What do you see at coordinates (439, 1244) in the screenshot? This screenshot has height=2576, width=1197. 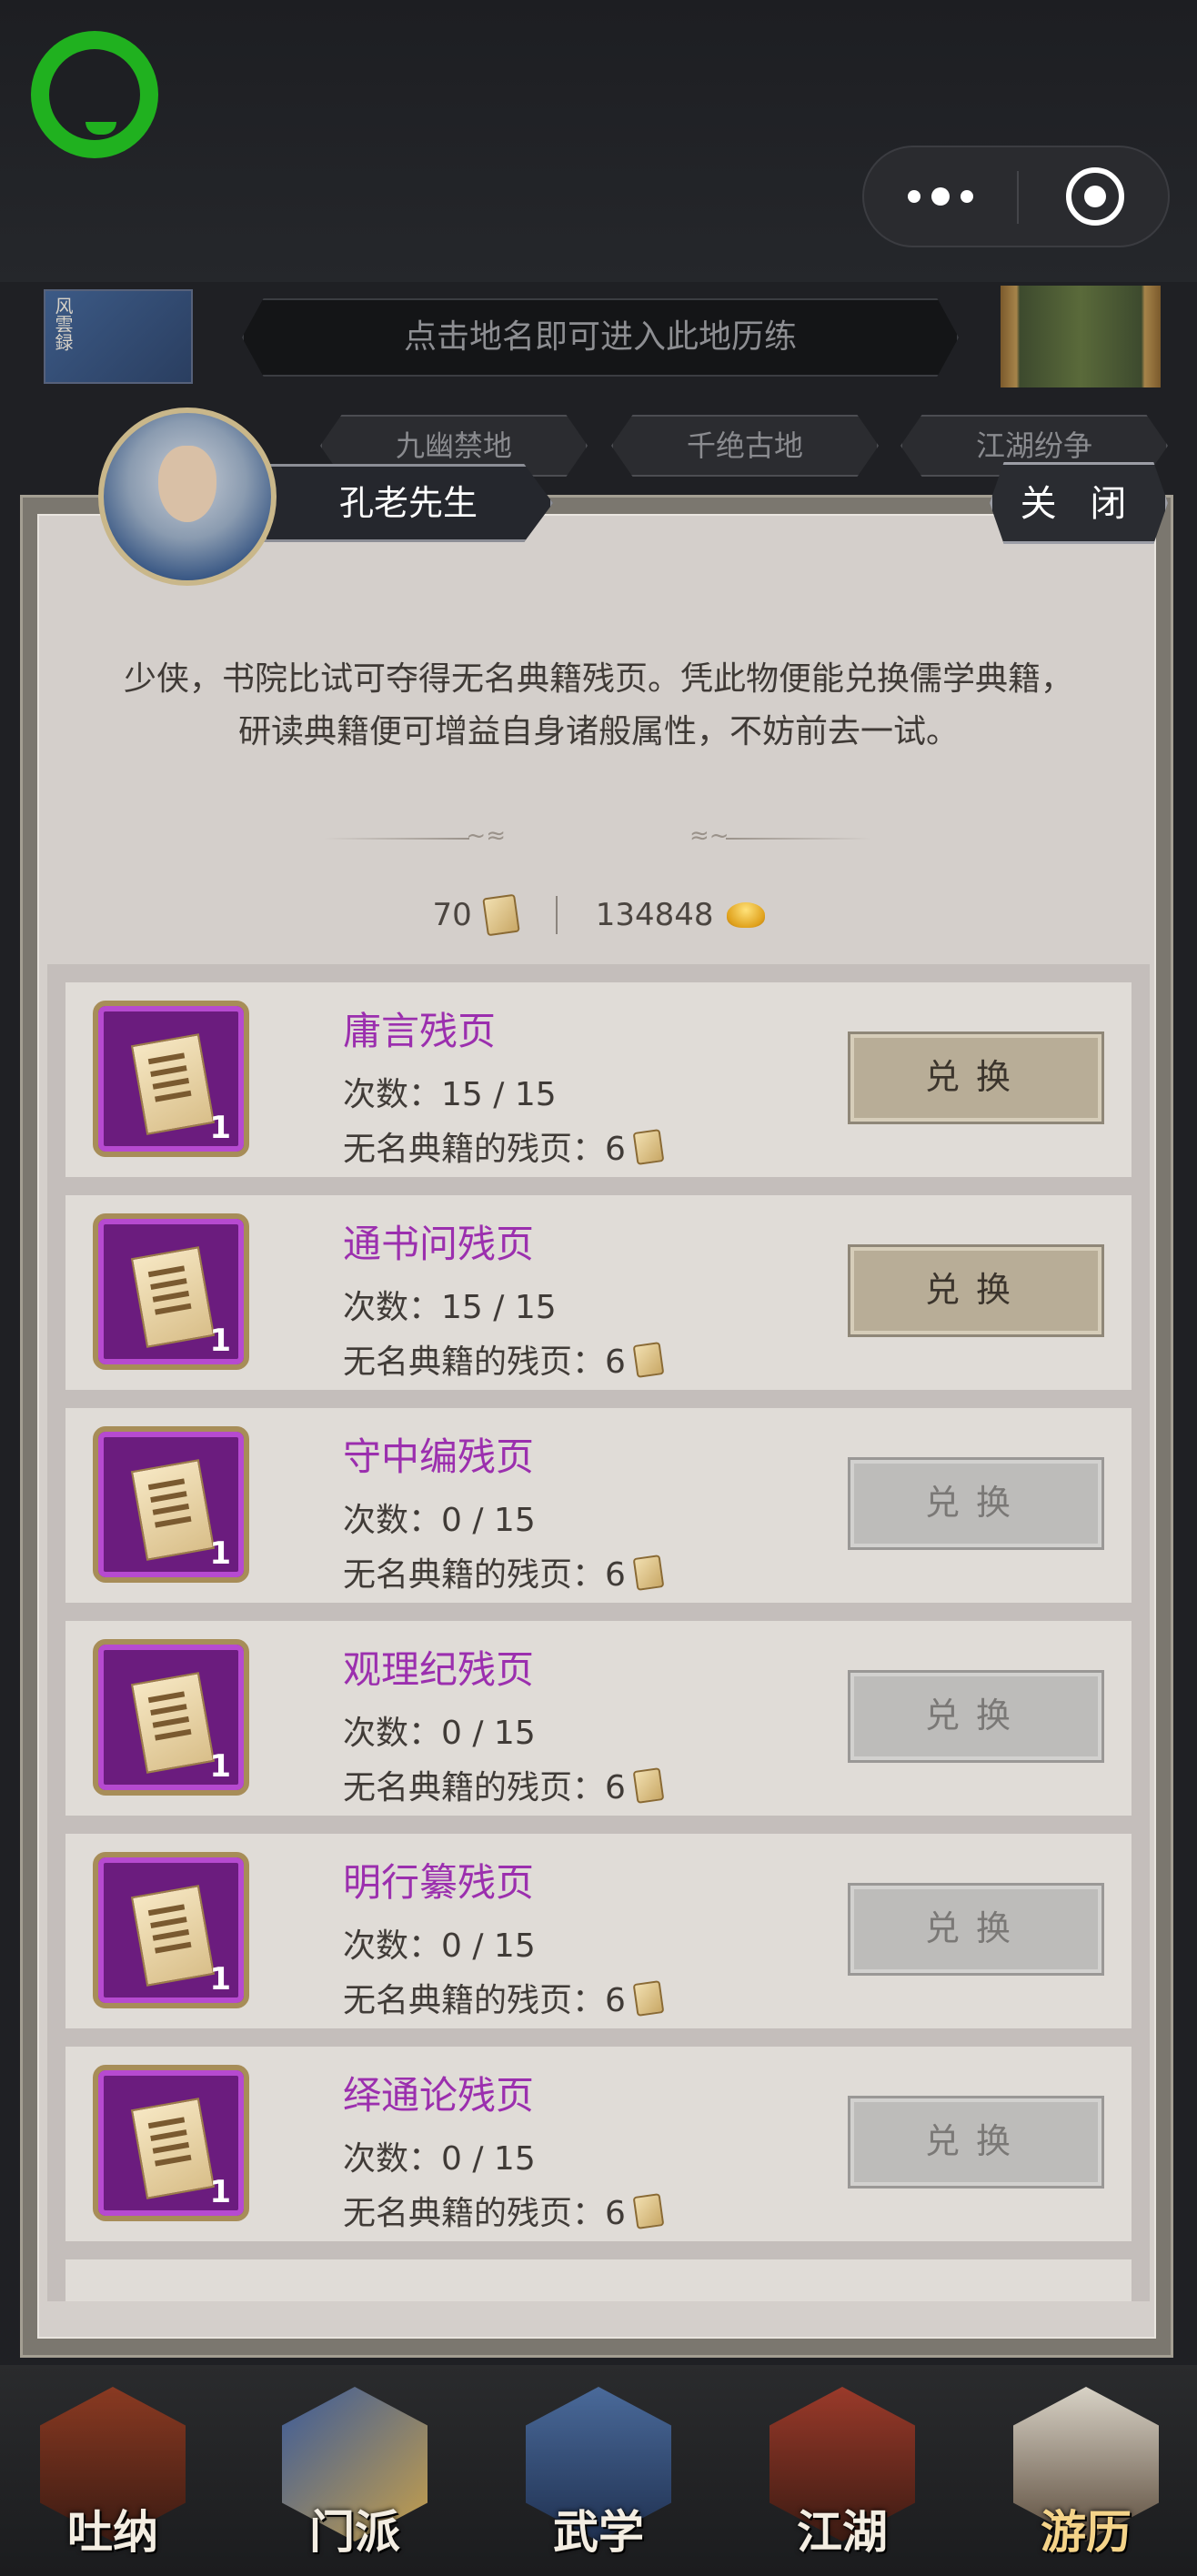 I see `item-name: 通书问残页` at bounding box center [439, 1244].